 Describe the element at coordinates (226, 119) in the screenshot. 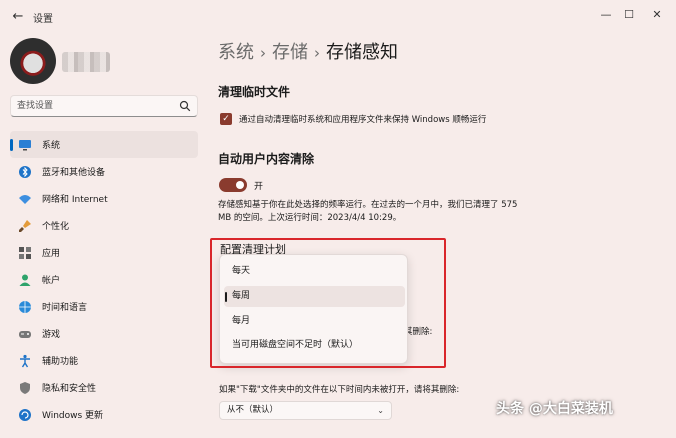

I see `temp-files-checkbox: ✓` at that location.